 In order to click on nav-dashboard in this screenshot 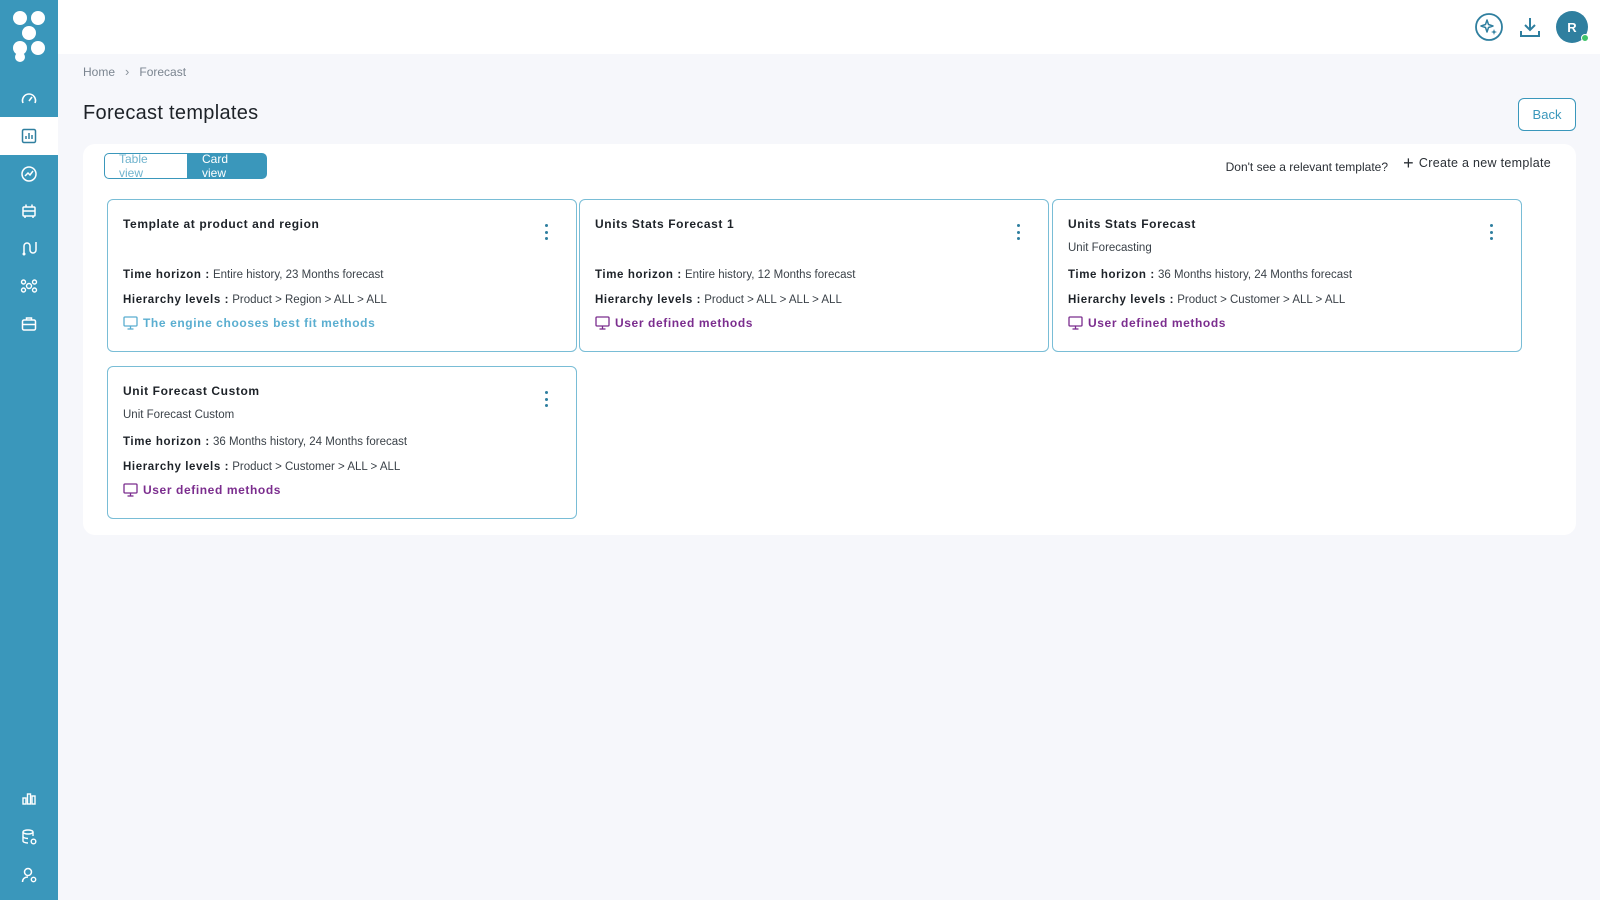, I will do `click(29, 99)`.